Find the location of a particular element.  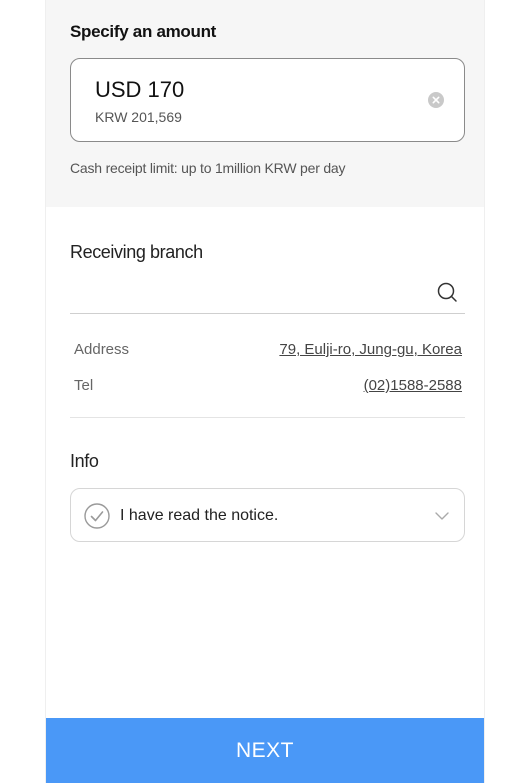

amount-primary-value: USD 170 is located at coordinates (140, 89).